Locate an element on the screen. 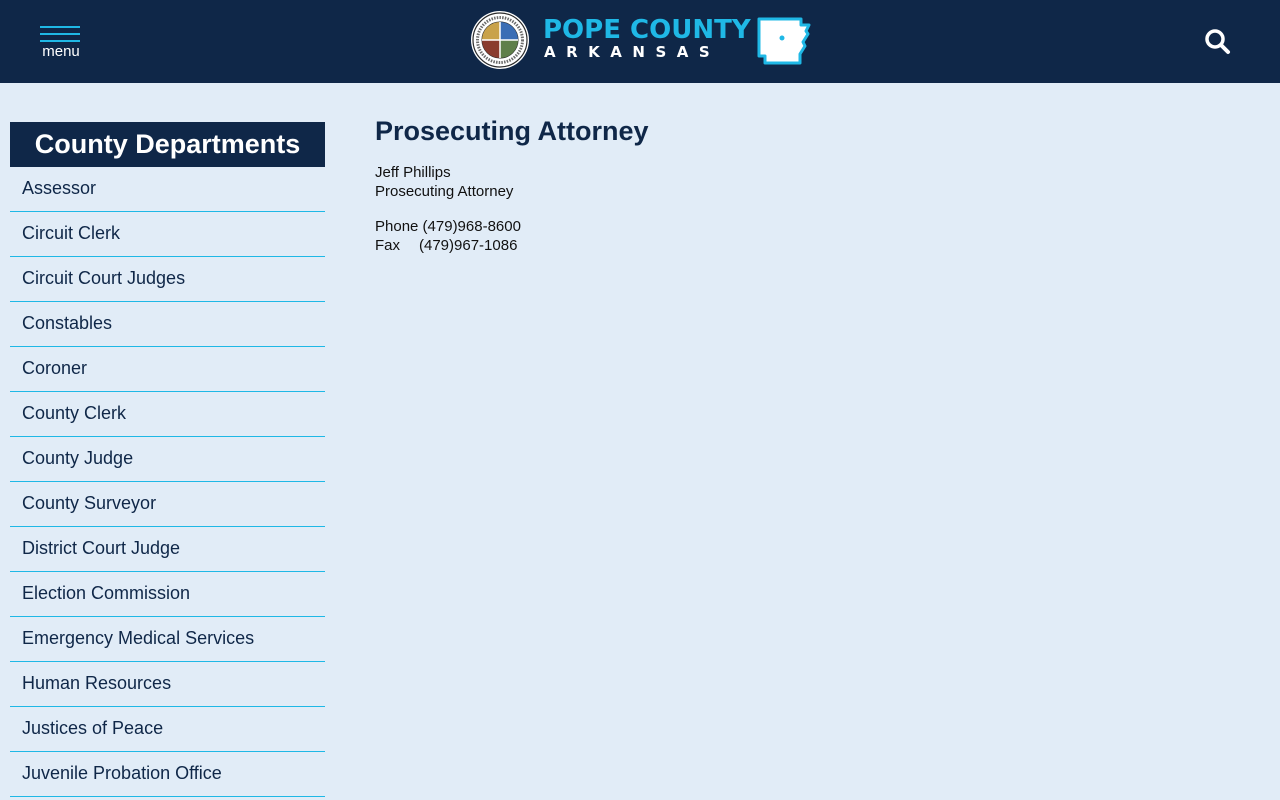 This screenshot has width=1280, height=800. sidebar-item-coroner: Coroner is located at coordinates (167, 369).